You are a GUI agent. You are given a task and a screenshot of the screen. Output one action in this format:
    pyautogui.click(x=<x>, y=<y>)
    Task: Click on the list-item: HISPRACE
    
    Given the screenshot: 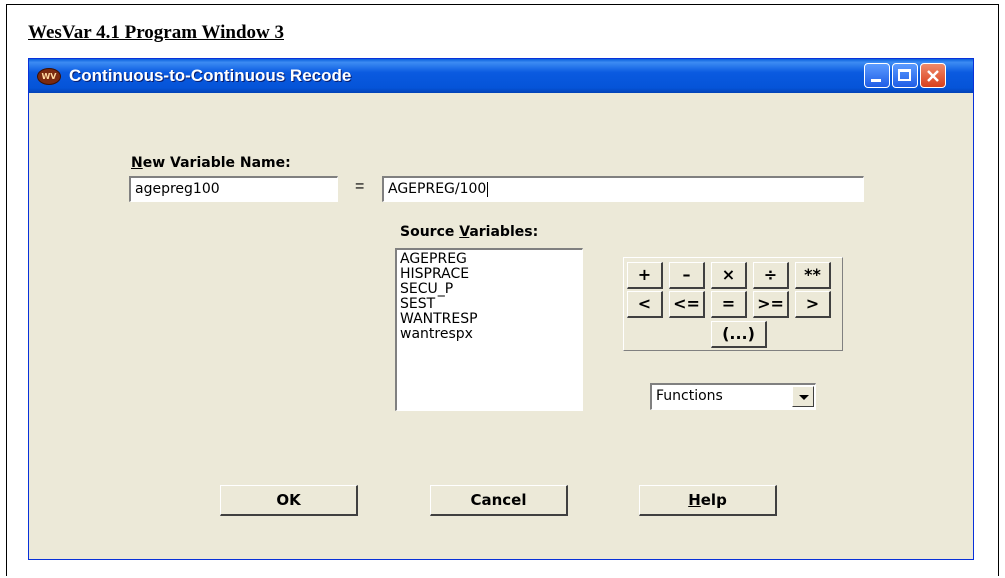 What is the action you would take?
    pyautogui.click(x=489, y=274)
    